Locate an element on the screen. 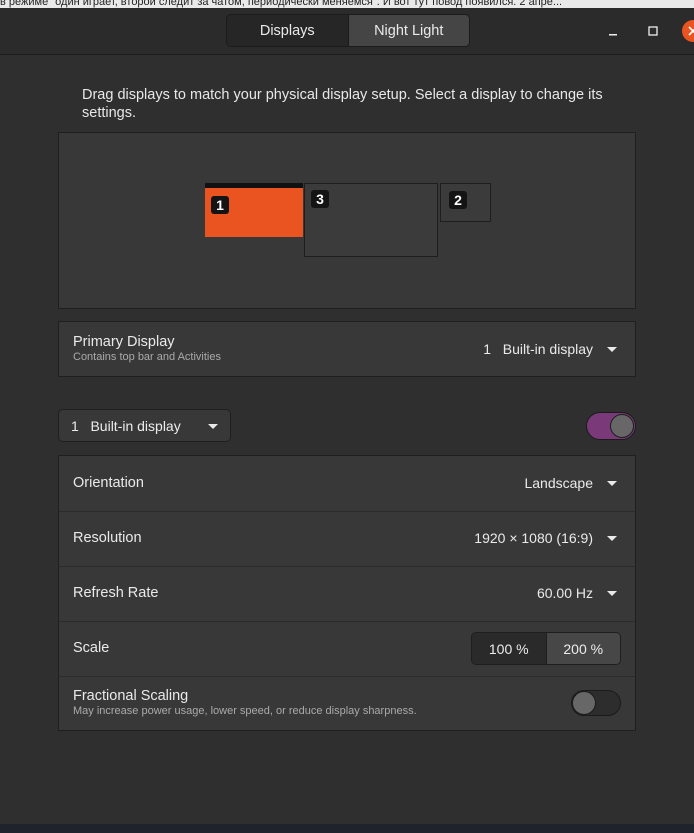  close-glyph is located at coordinates (691, 31).